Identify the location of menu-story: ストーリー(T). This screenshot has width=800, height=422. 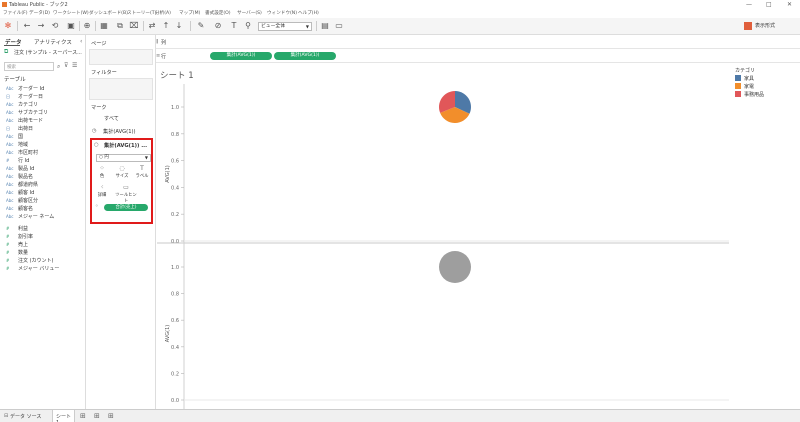
(141, 13).